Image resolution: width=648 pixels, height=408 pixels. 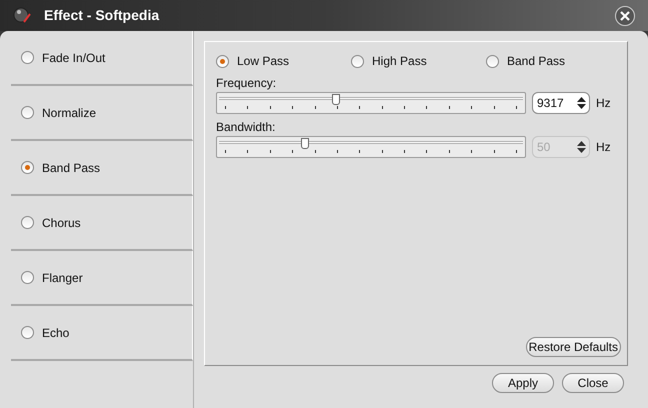 What do you see at coordinates (62, 277) in the screenshot?
I see `effect-label: Flanger` at bounding box center [62, 277].